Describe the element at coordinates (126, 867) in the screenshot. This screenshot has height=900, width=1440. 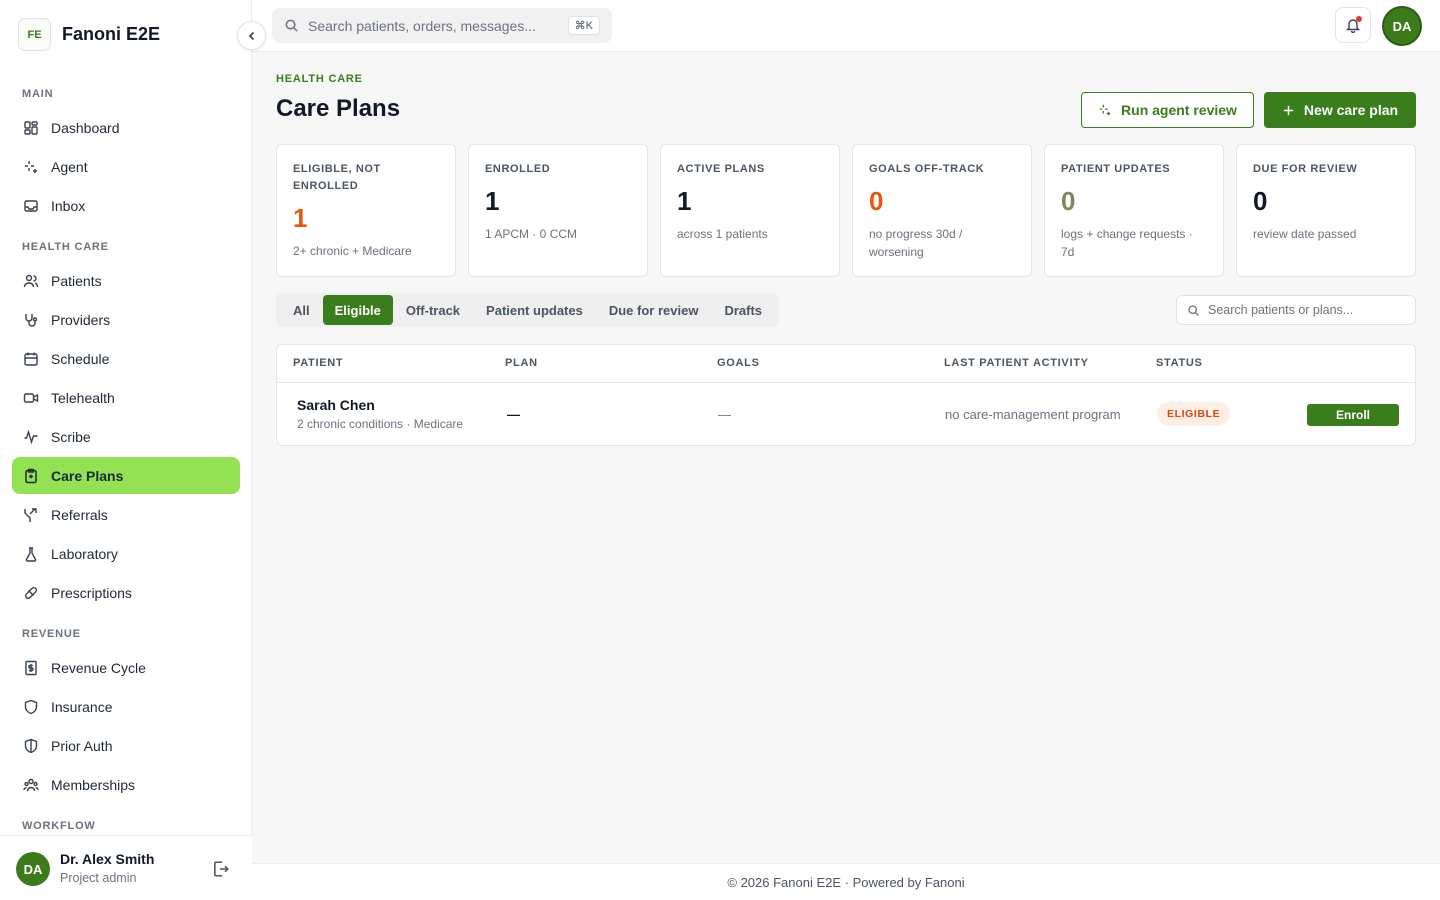
I see `user-panel: DA Dr. Alex Smith Project admin` at that location.